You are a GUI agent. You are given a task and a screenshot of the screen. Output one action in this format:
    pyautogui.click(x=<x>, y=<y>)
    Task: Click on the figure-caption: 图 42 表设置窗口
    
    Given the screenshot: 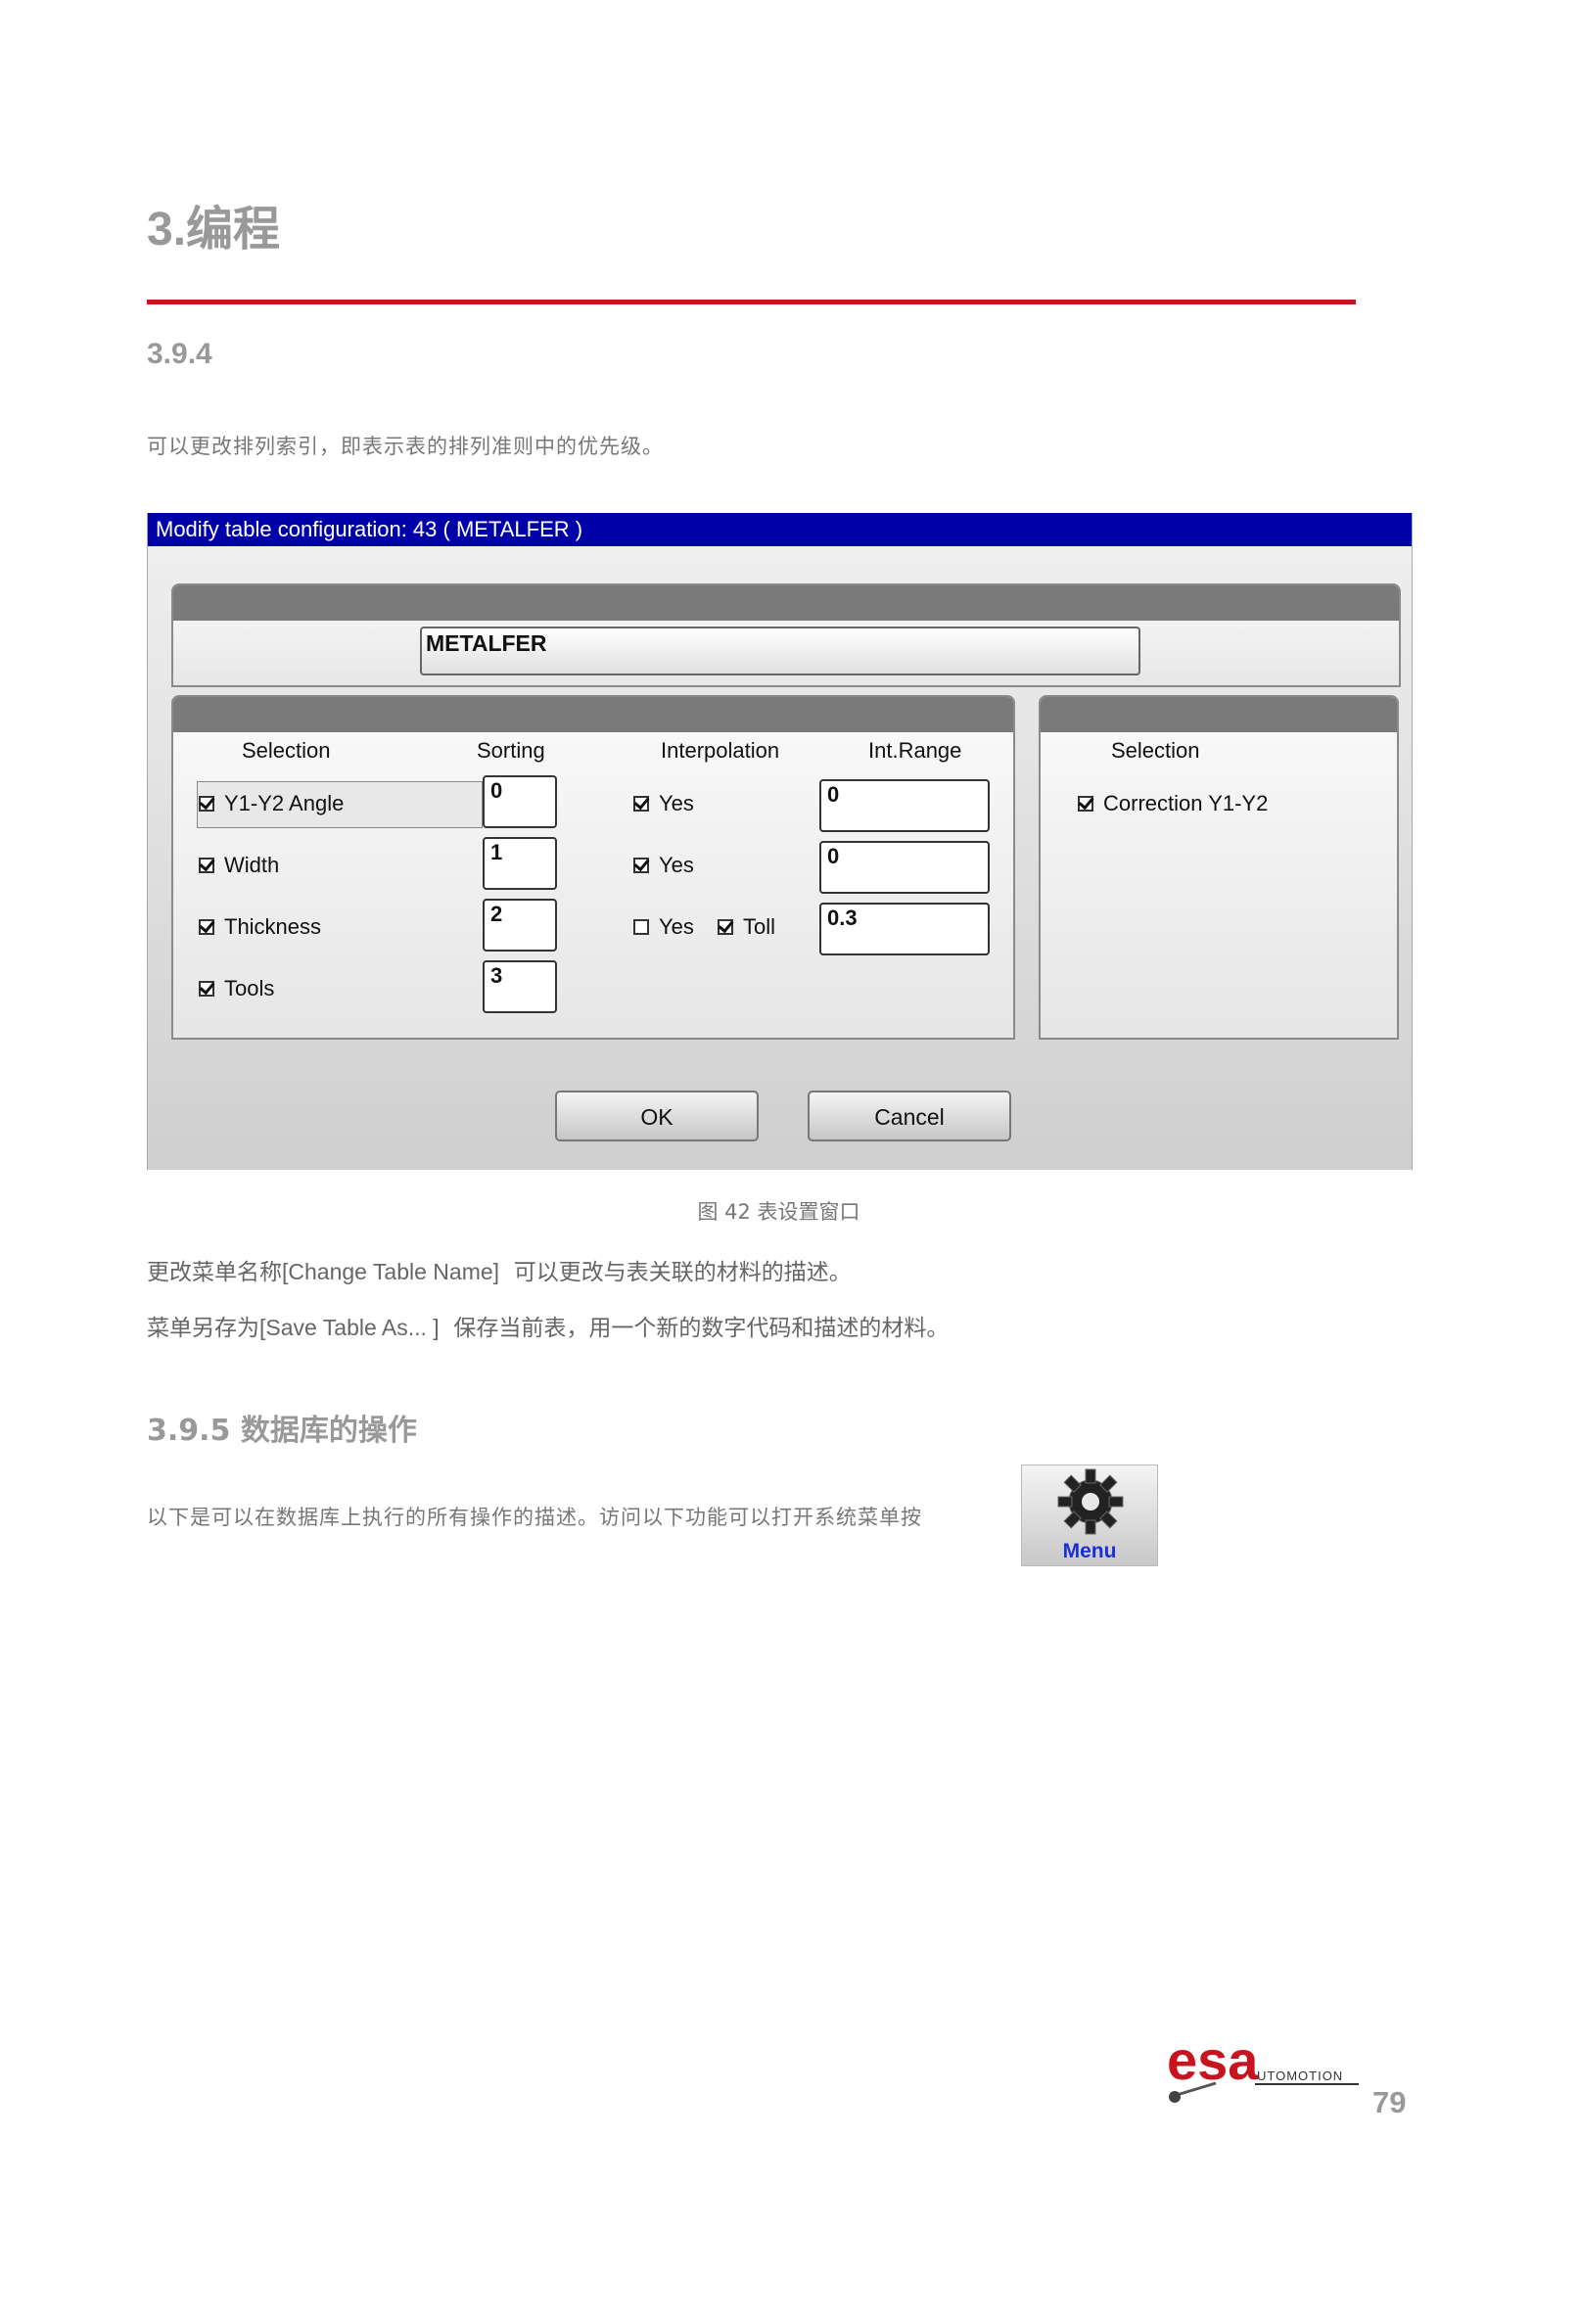 What is the action you would take?
    pyautogui.click(x=778, y=1212)
    